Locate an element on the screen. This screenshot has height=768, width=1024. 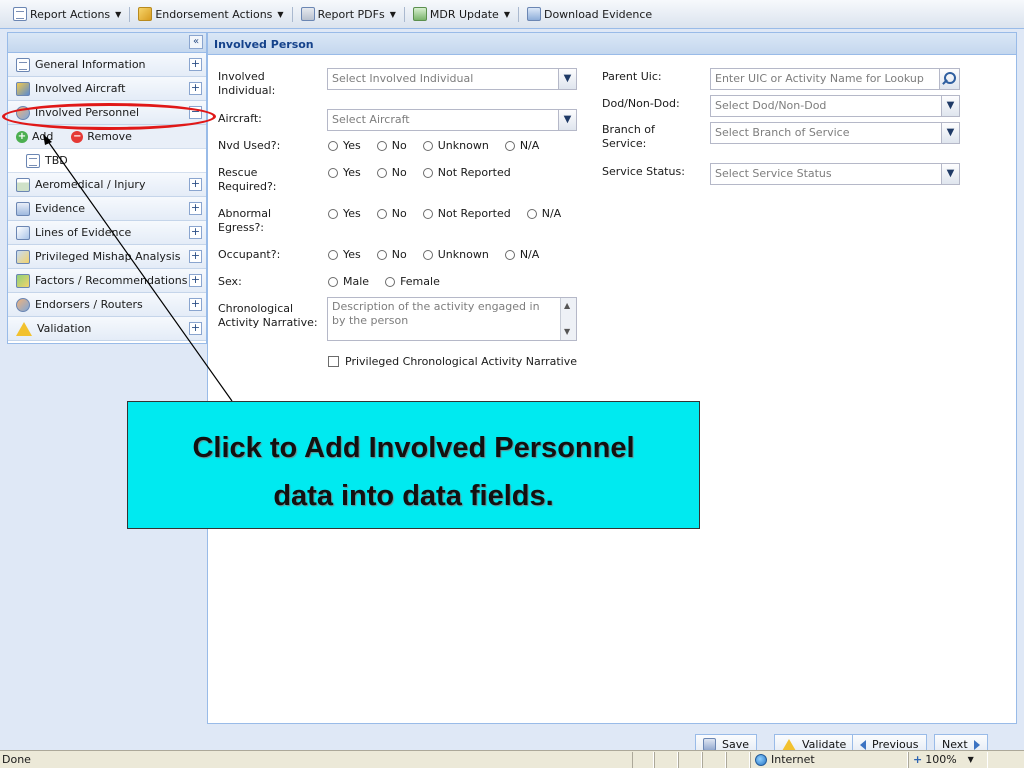
sidebar-item-endorsers-routers: Endorsers / Routers + is located at coordinates (107, 305).